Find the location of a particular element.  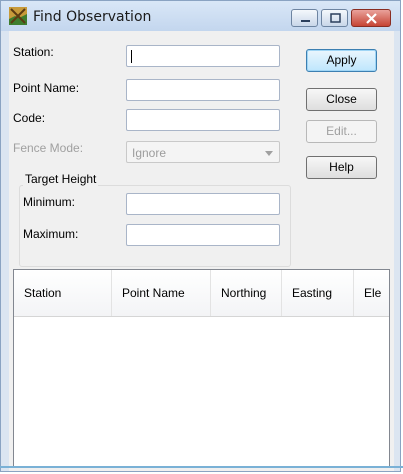

column-header-station: Station is located at coordinates (63, 293).